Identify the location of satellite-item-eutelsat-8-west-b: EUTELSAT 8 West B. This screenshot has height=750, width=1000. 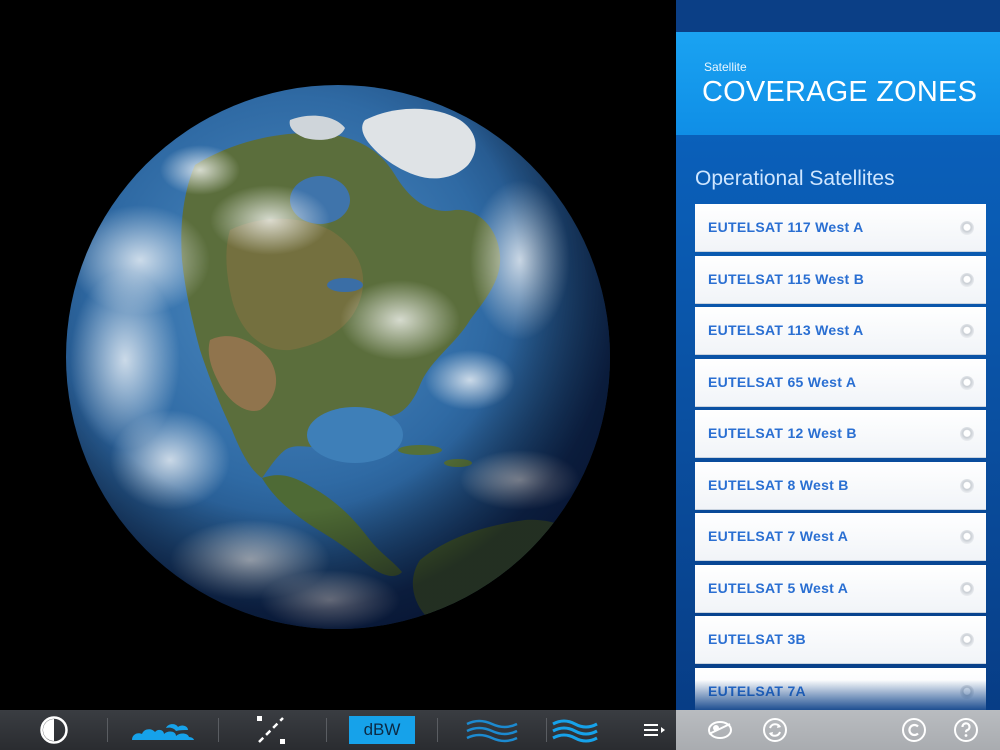
(840, 485).